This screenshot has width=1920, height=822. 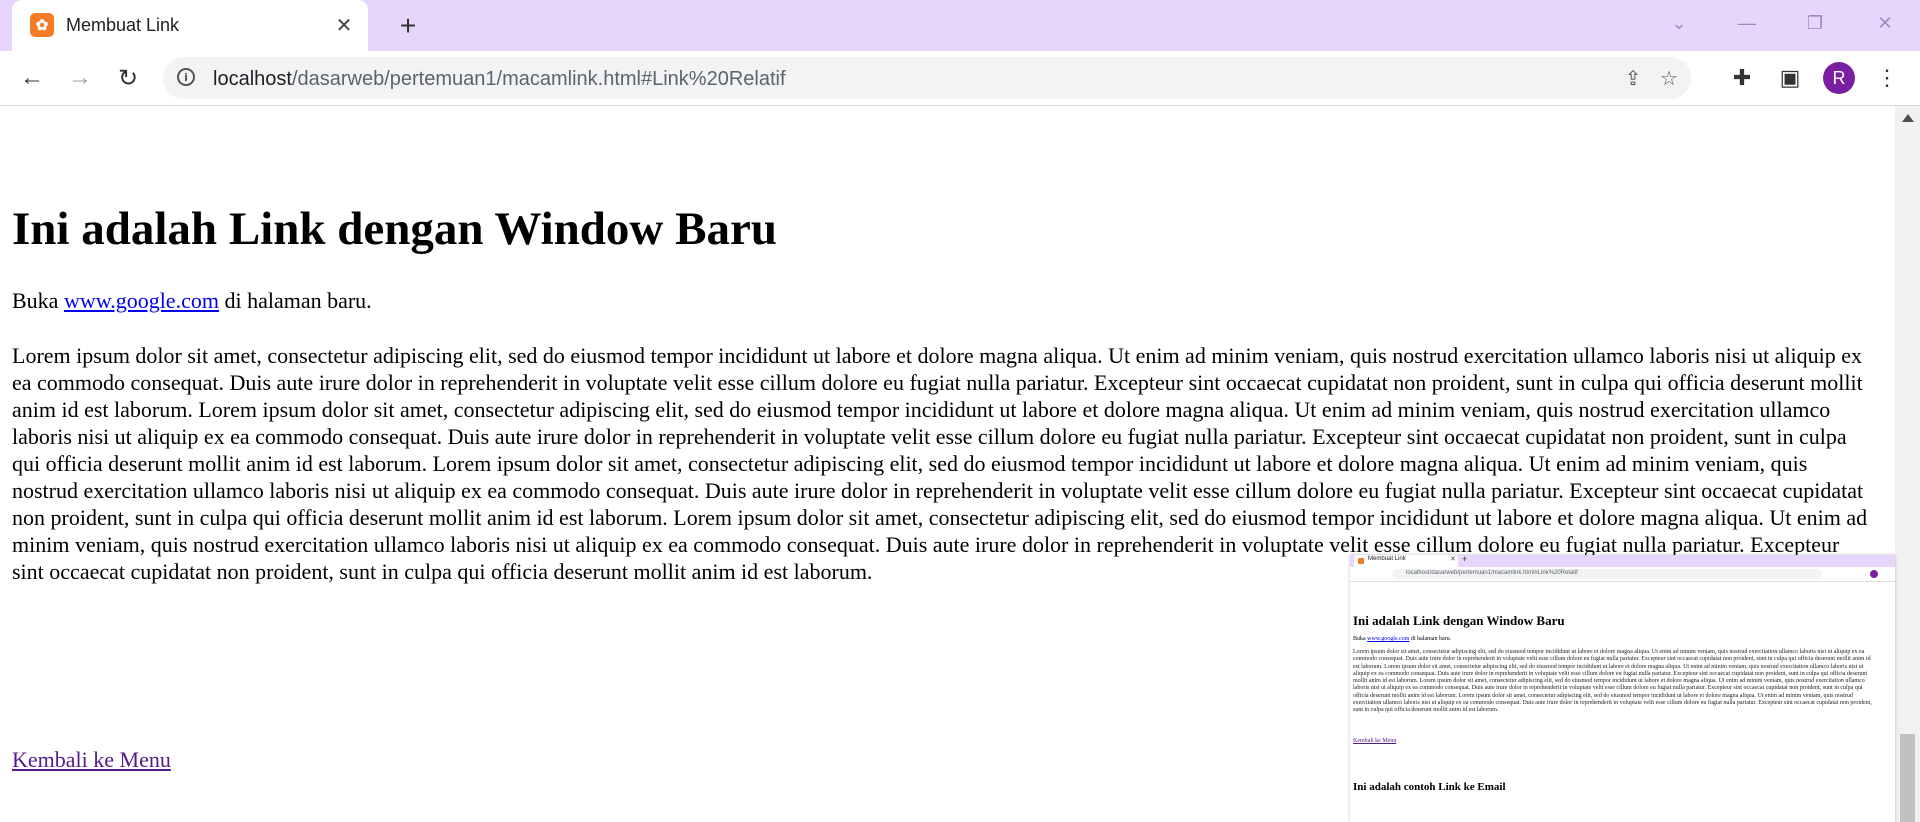 What do you see at coordinates (1907, 778) in the screenshot?
I see `scrollbar-thumb` at bounding box center [1907, 778].